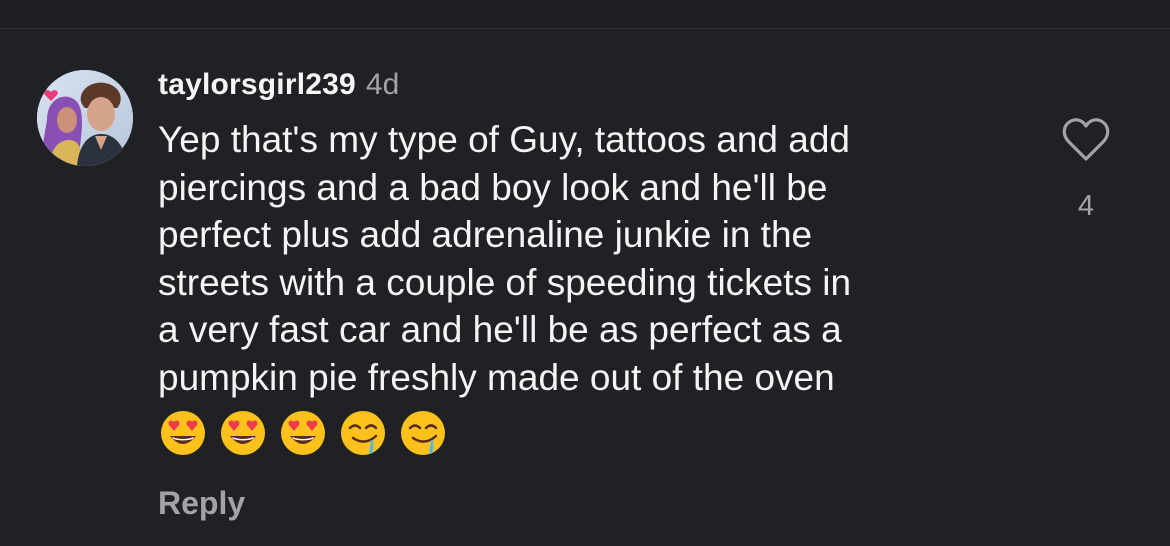  I want to click on reply-button: Reply, so click(201, 503).